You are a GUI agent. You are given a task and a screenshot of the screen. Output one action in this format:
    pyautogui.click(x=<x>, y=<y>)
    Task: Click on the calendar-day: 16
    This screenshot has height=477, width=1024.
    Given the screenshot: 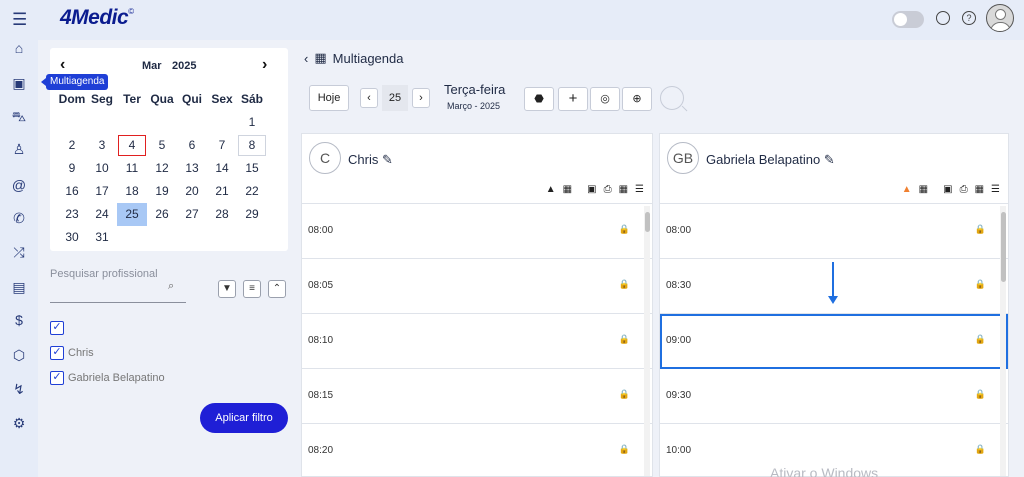 What is the action you would take?
    pyautogui.click(x=72, y=191)
    